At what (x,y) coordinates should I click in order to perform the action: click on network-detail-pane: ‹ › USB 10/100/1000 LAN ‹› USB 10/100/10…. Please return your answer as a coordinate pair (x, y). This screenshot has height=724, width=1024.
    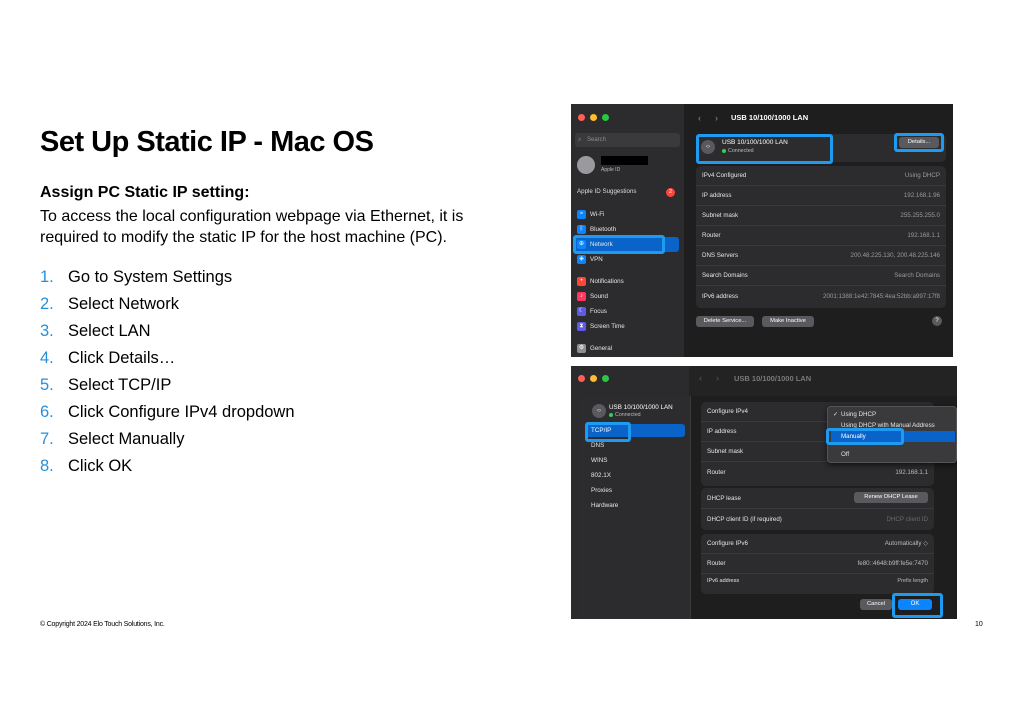
    Looking at the image, I should click on (818, 230).